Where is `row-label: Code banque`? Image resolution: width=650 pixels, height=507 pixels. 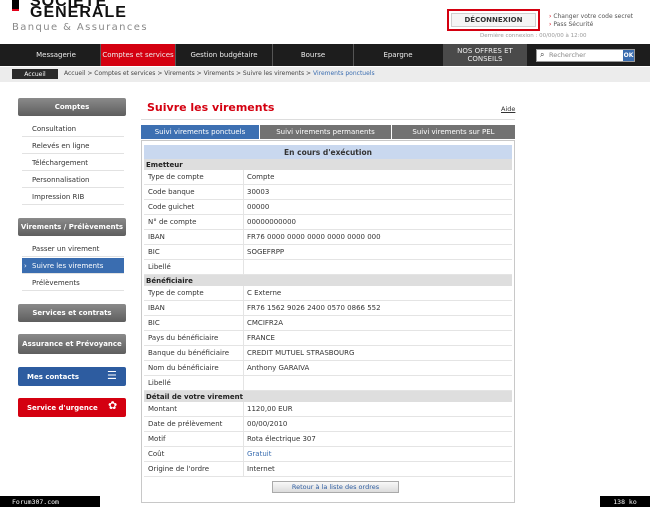 row-label: Code banque is located at coordinates (194, 192).